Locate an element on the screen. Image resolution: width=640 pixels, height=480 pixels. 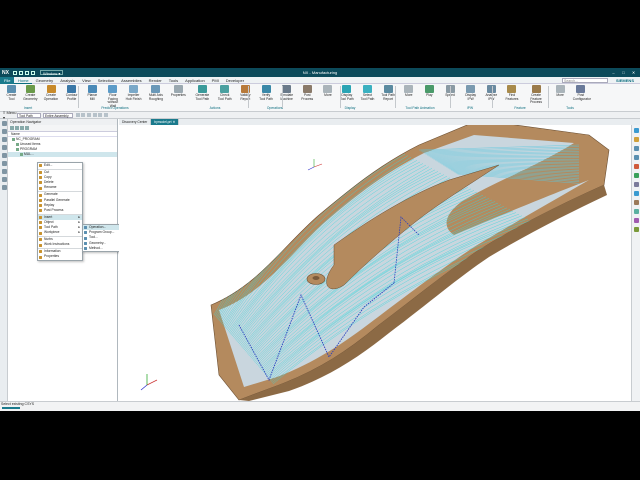
ribbon-button-icon is located at coordinates (51, 89).